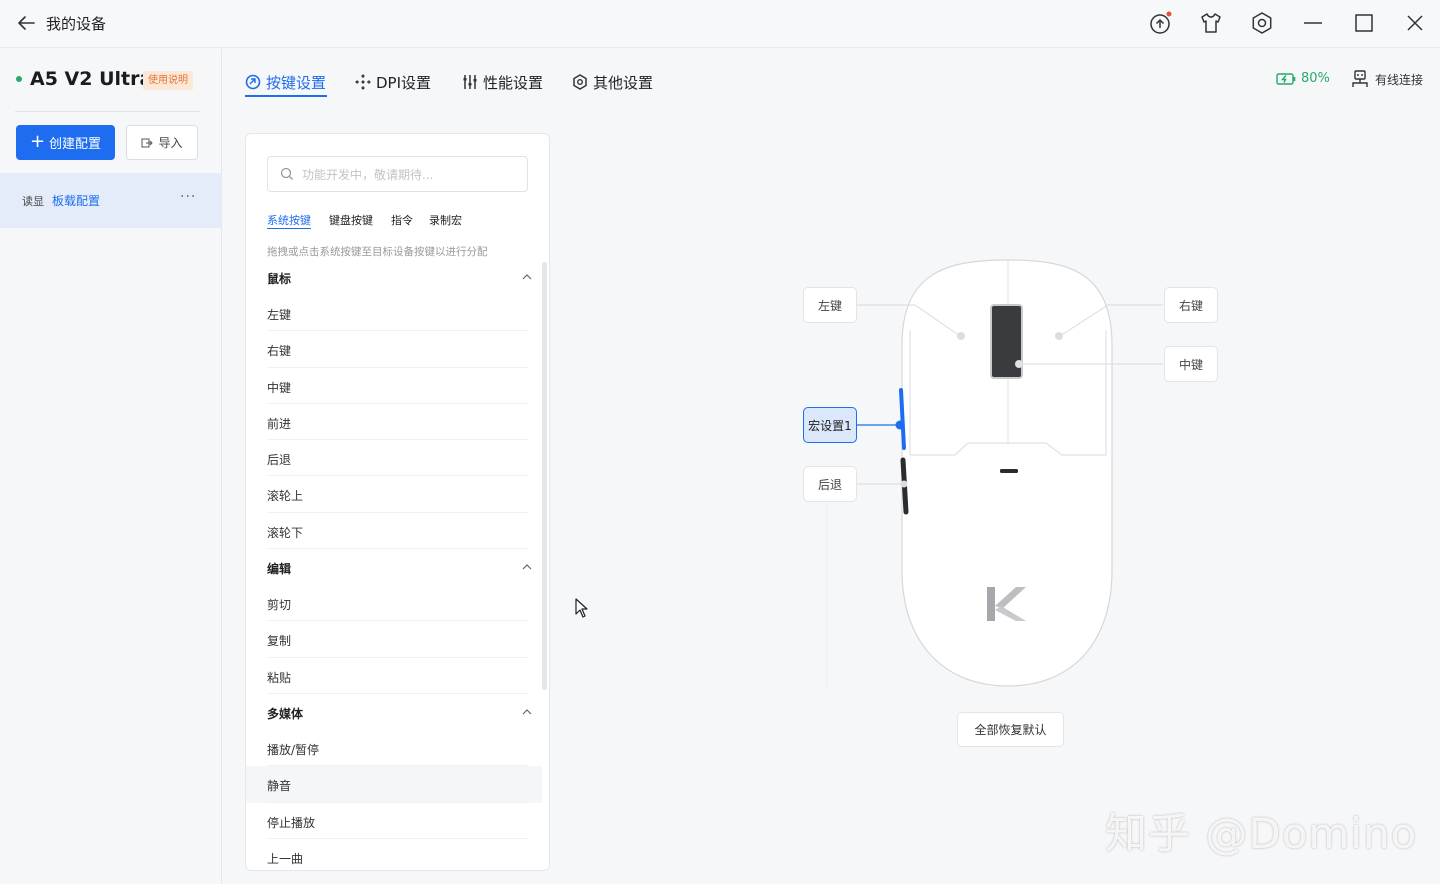 Image resolution: width=1440 pixels, height=884 pixels. Describe the element at coordinates (279, 569) in the screenshot. I see `group-title: 编辑` at that location.